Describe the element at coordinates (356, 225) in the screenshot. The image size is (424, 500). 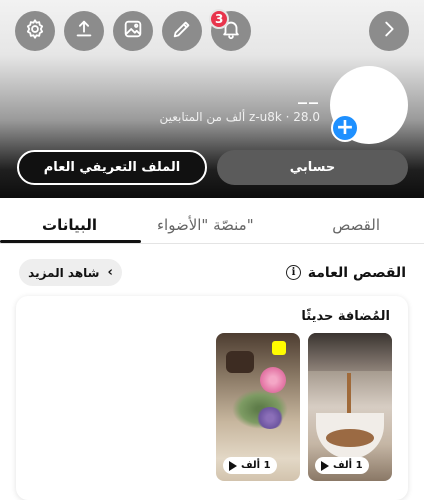
I see `tab-stories: القصص` at that location.